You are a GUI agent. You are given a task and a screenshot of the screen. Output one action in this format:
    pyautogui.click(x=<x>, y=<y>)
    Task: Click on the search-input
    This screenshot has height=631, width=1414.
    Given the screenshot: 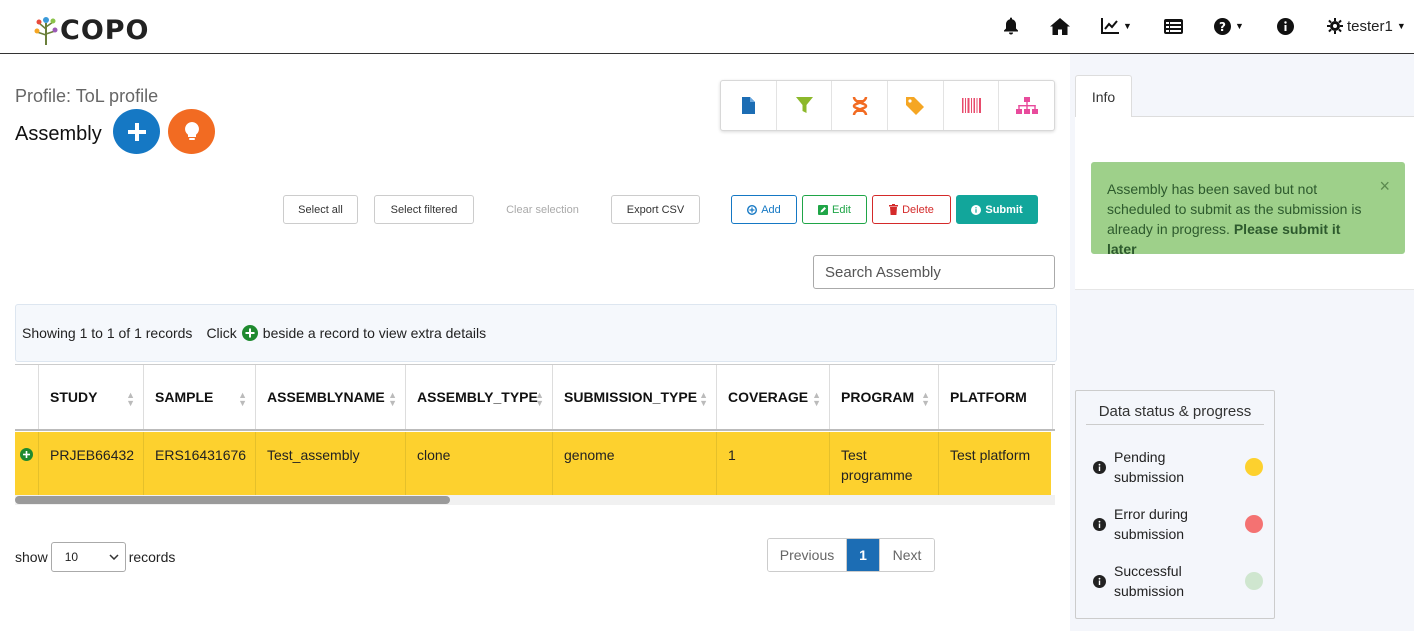 What is the action you would take?
    pyautogui.click(x=934, y=272)
    